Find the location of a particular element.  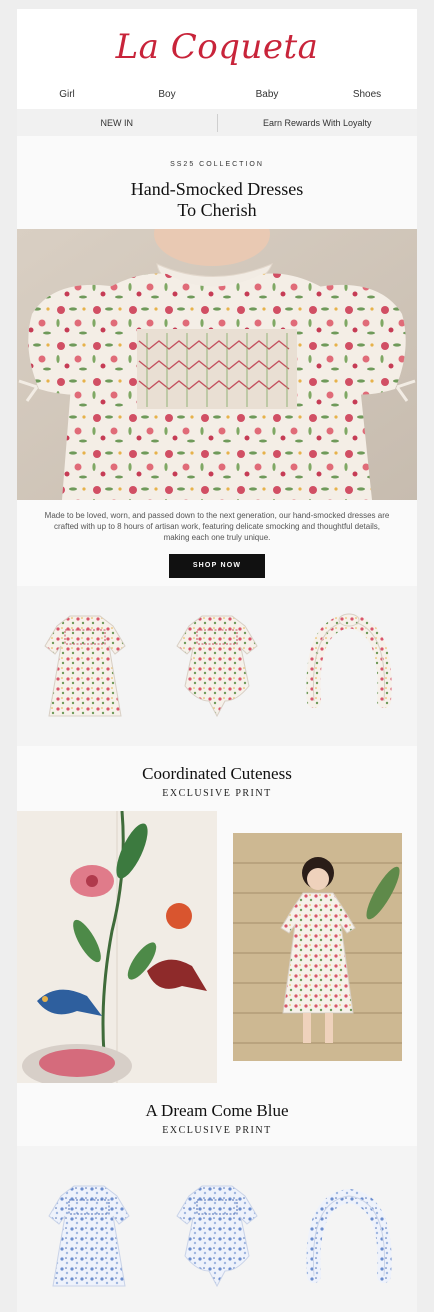

model-photo-image is located at coordinates (317, 947).